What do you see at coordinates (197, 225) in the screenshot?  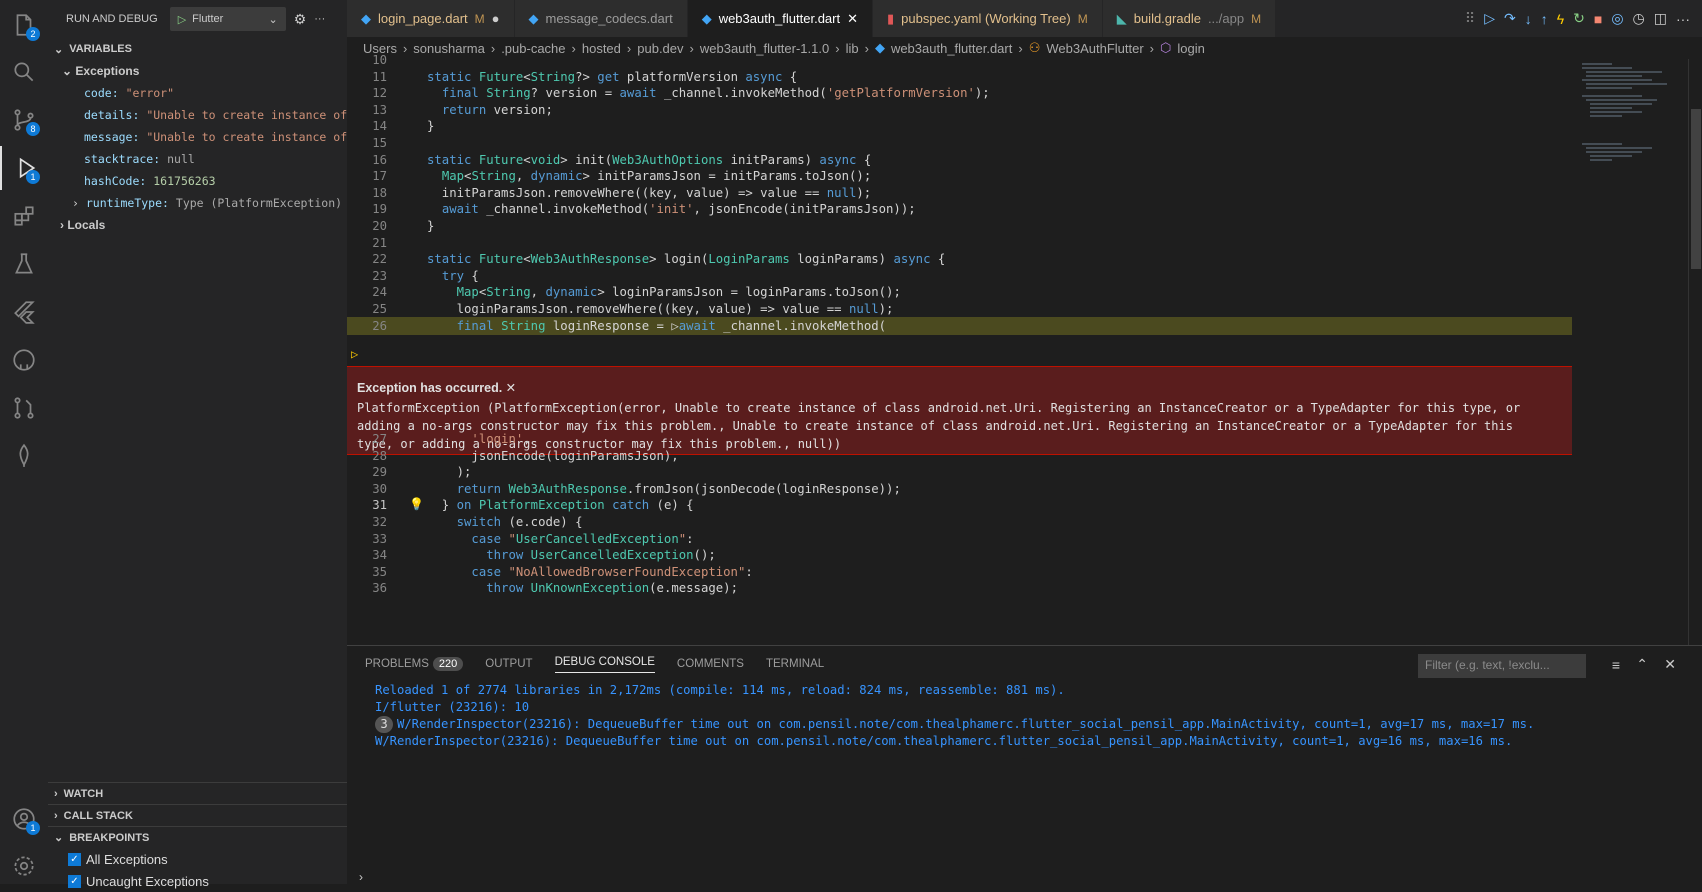 I see `locals-node: › Locals` at bounding box center [197, 225].